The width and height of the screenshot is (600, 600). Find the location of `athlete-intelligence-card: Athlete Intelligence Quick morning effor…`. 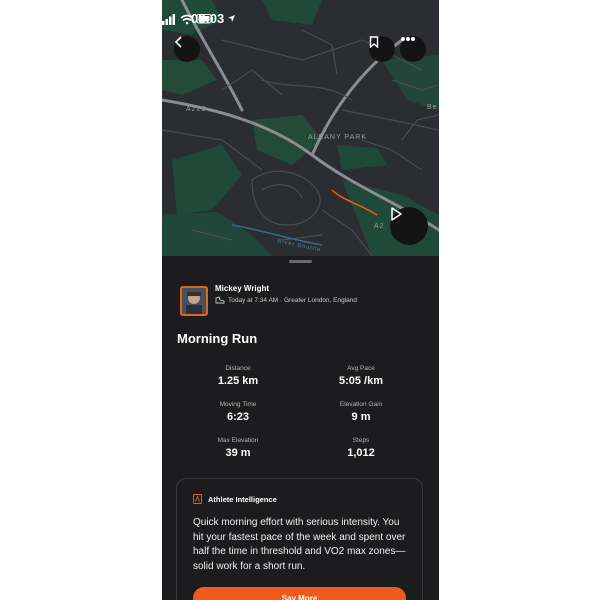

athlete-intelligence-card: Athlete Intelligence Quick morning effor… is located at coordinates (299, 539).